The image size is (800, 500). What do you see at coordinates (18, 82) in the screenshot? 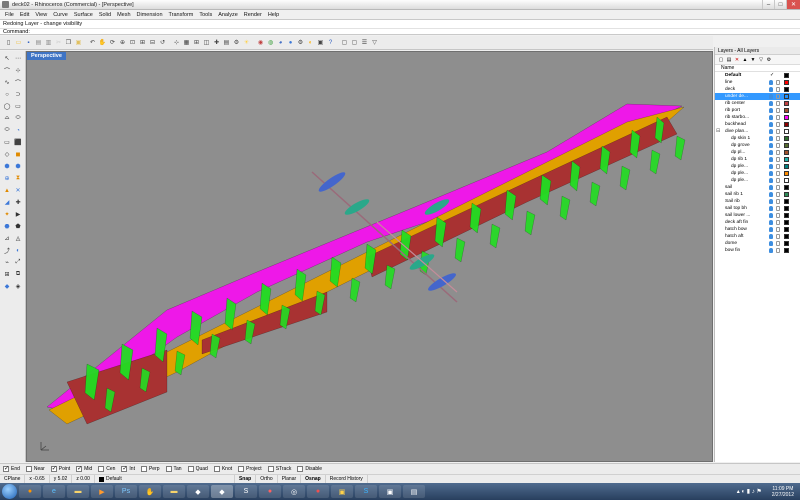
I see `palette-tool-3-icon: ⌒` at bounding box center [18, 82].